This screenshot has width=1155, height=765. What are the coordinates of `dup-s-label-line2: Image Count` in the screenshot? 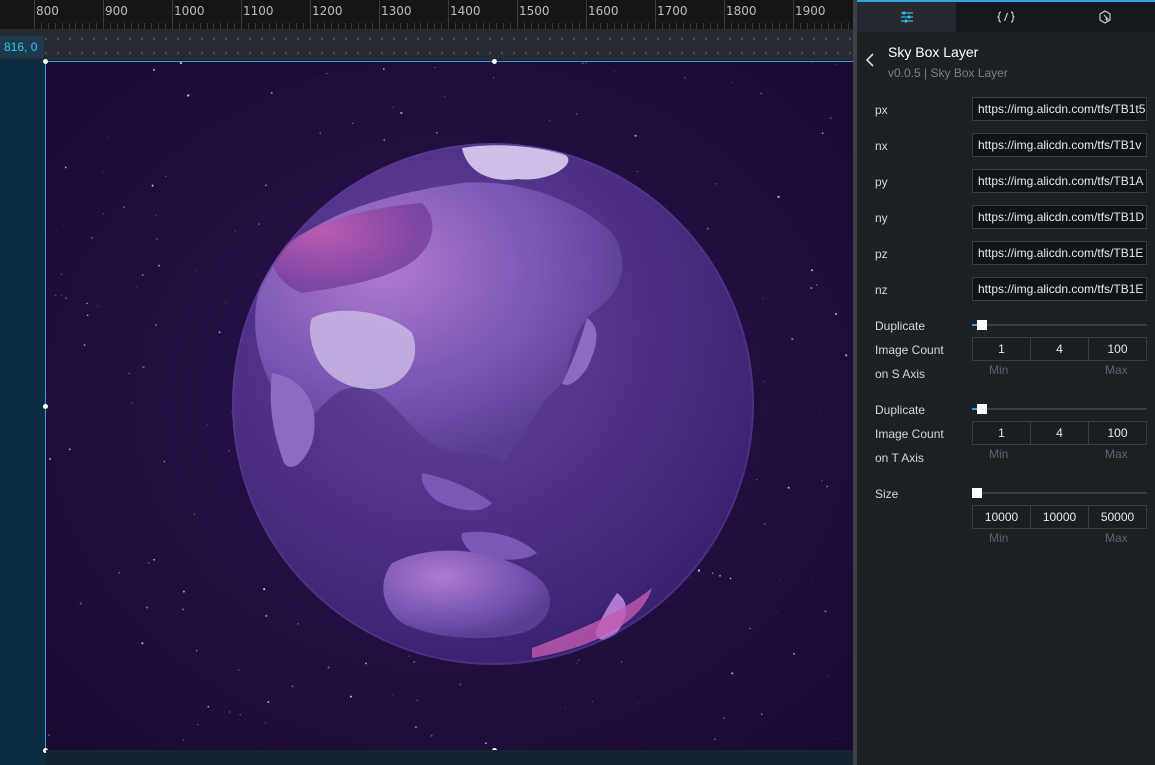 It's located at (909, 350).